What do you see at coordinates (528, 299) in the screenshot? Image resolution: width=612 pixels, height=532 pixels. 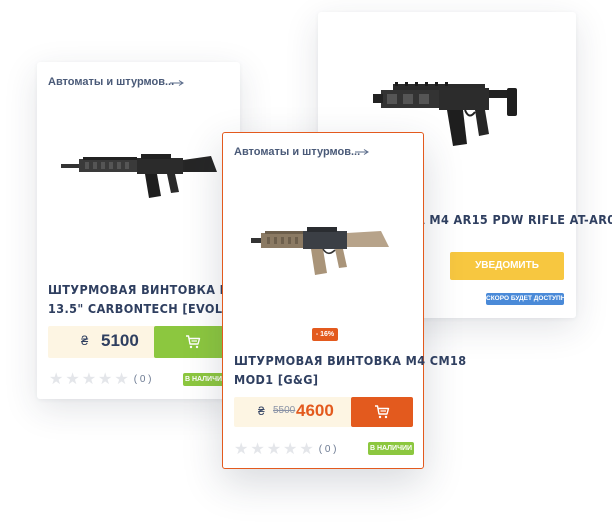 I see `coming-soon-badge: СКОРО БУДЕТ ДОСТУПНО` at bounding box center [528, 299].